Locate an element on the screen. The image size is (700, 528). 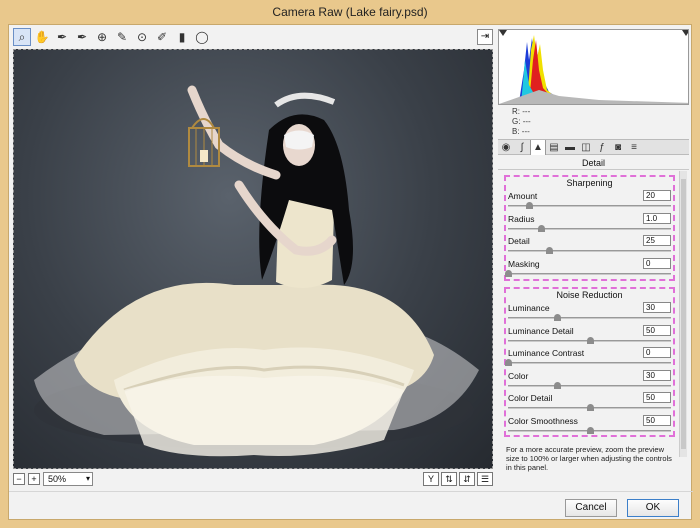
panel-scrollbar is located at coordinates (683, 314).